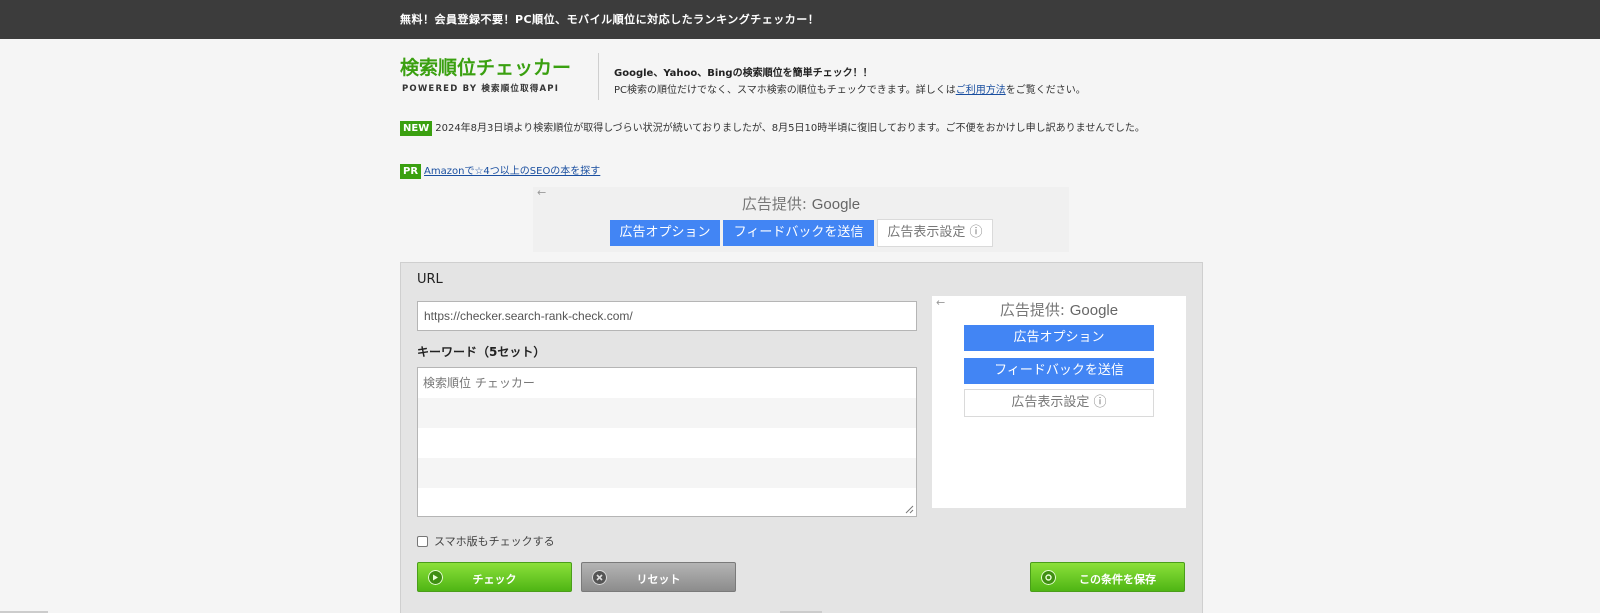 Image resolution: width=1600 pixels, height=613 pixels. I want to click on save-conditions-button-label: この条件を保存, so click(1117, 579).